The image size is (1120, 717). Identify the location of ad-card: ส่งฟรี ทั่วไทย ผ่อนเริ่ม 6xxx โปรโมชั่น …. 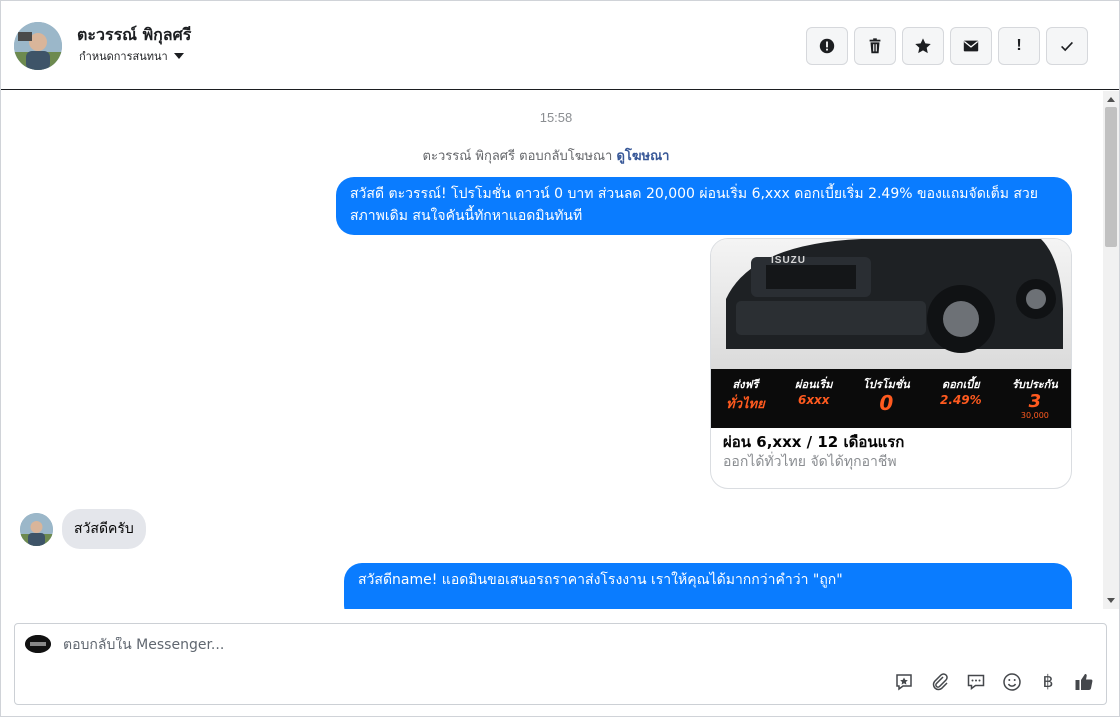
(891, 363).